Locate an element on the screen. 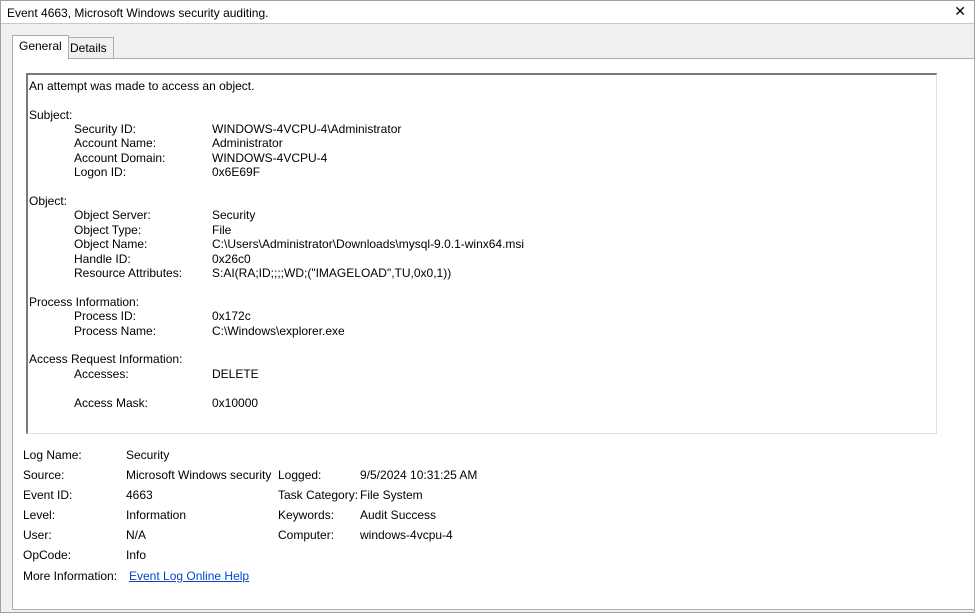 The height and width of the screenshot is (613, 975). field-label: Resource Attributes: is located at coordinates (128, 273).